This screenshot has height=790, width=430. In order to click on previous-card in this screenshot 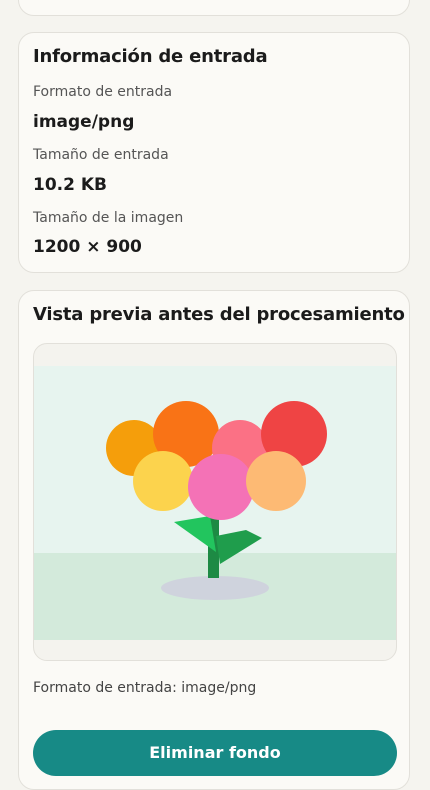, I will do `click(214, 8)`.